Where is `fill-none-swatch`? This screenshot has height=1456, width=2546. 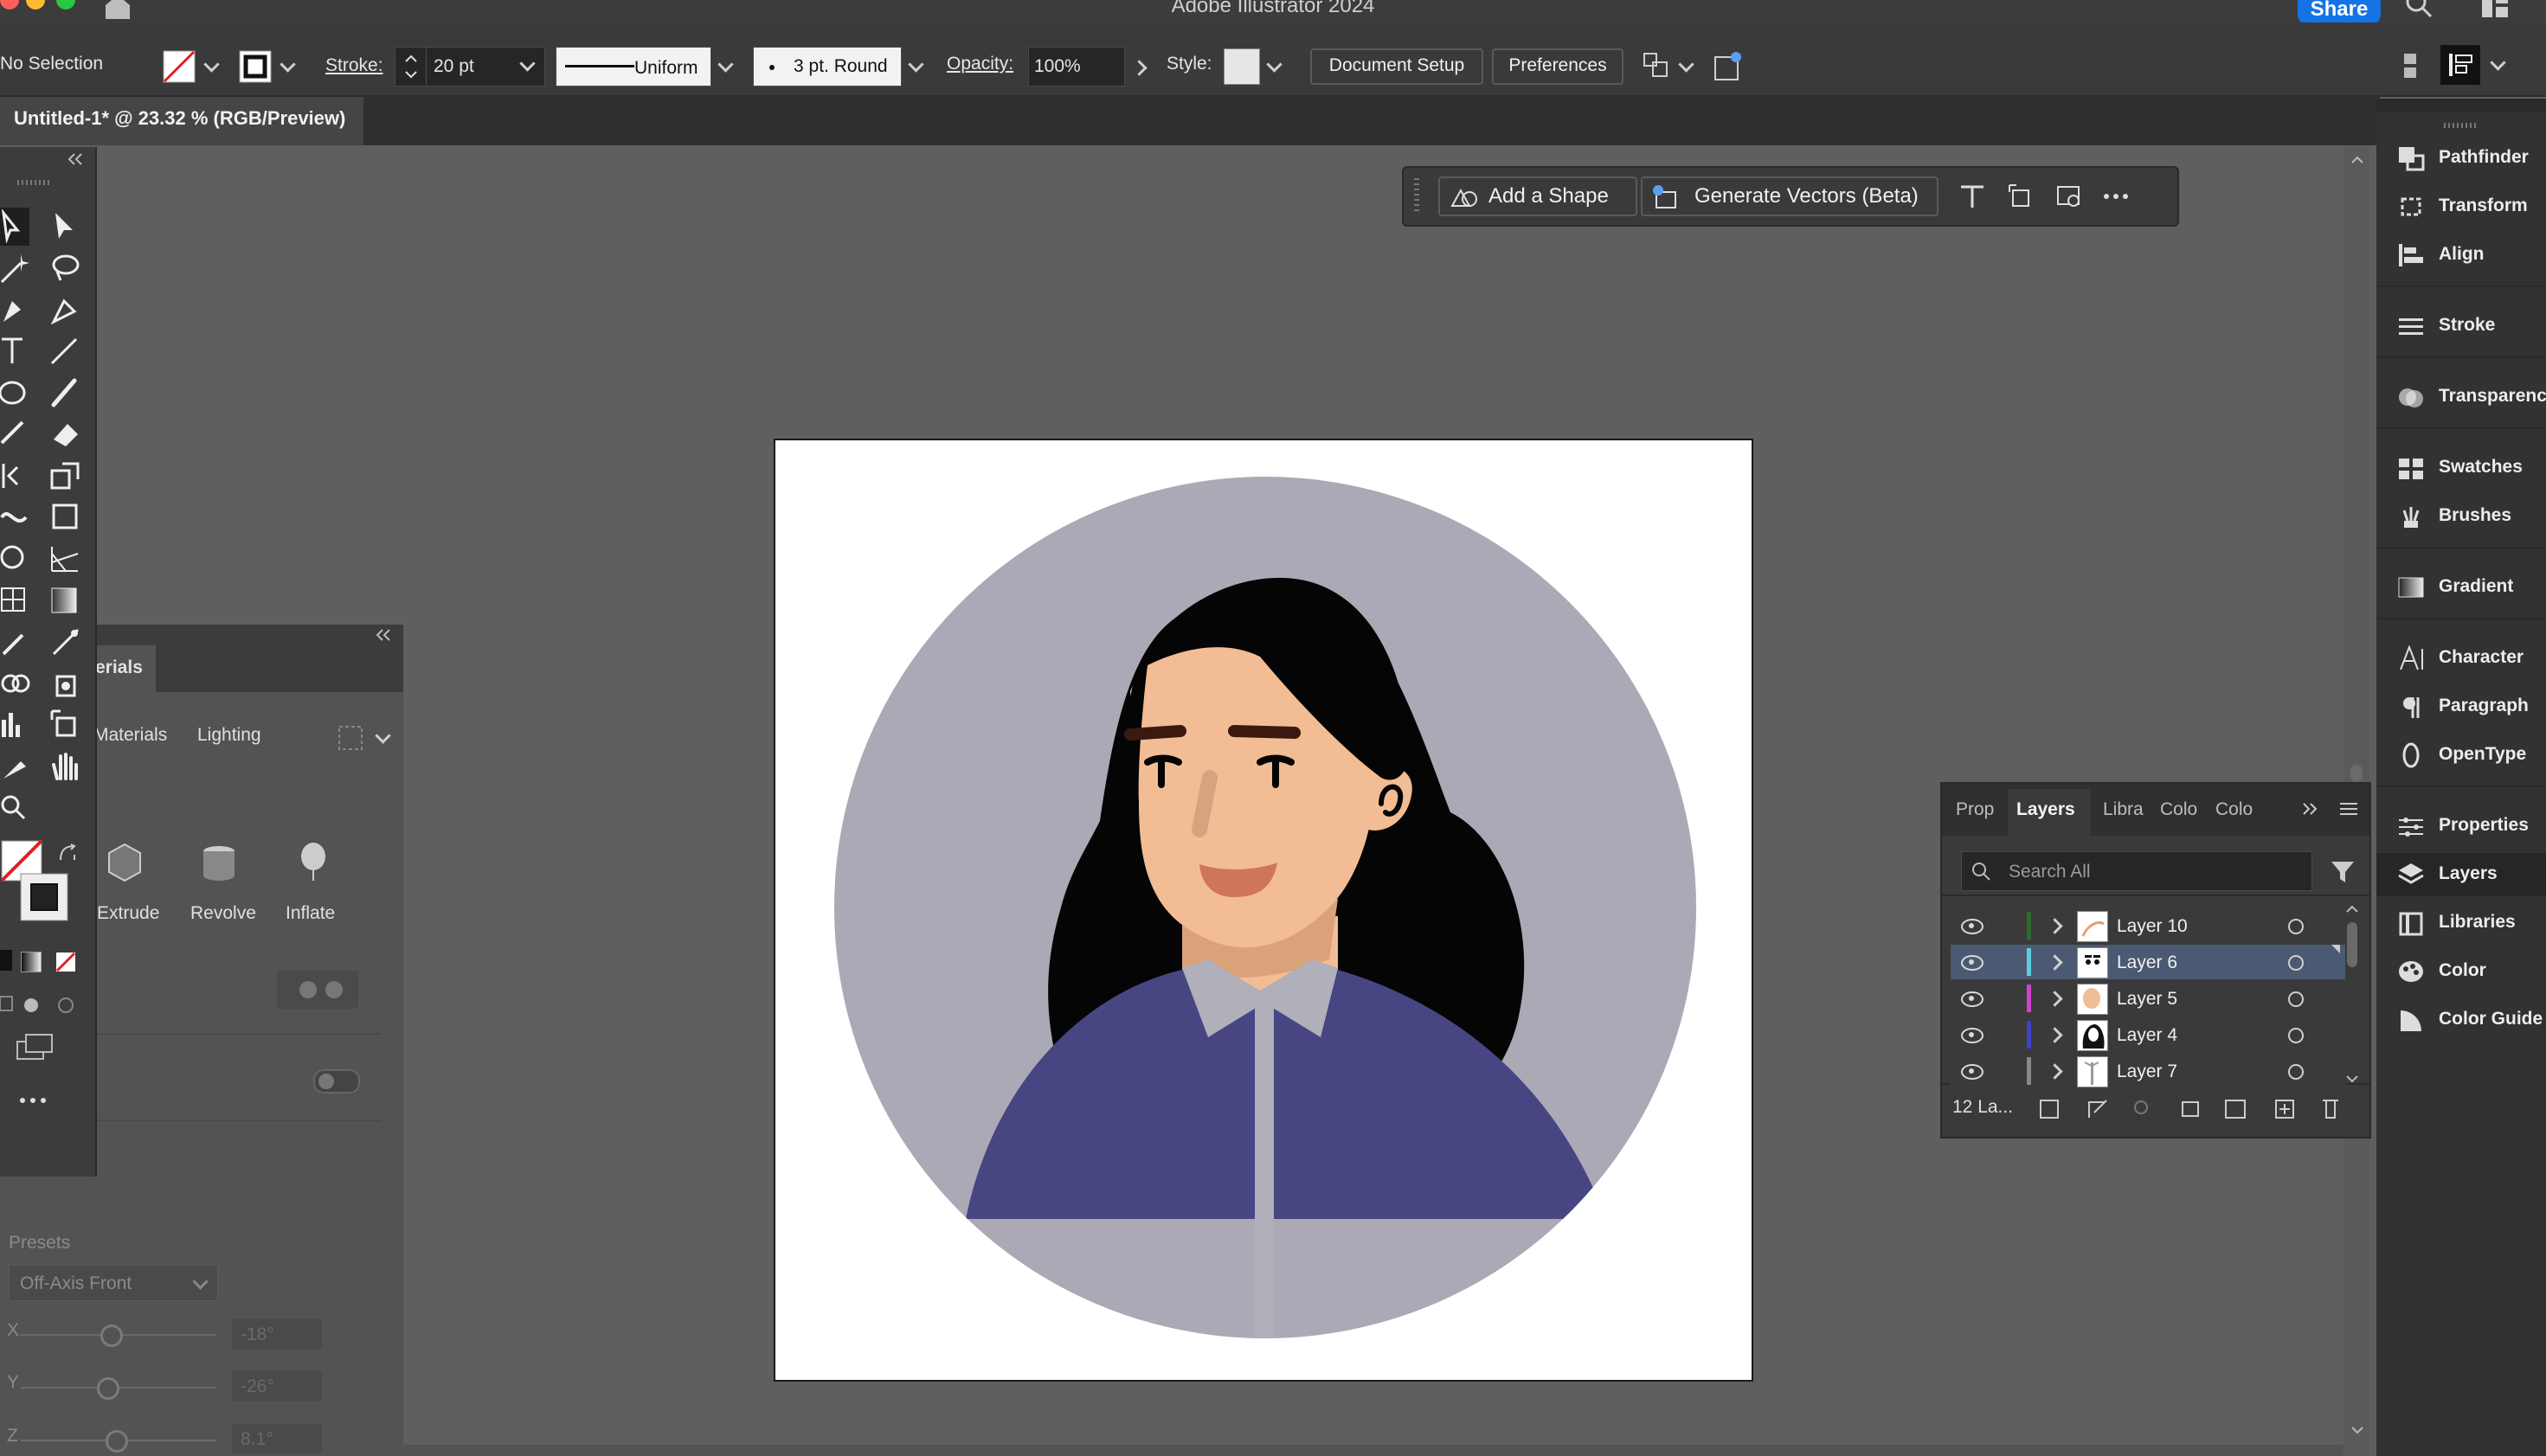 fill-none-swatch is located at coordinates (179, 66).